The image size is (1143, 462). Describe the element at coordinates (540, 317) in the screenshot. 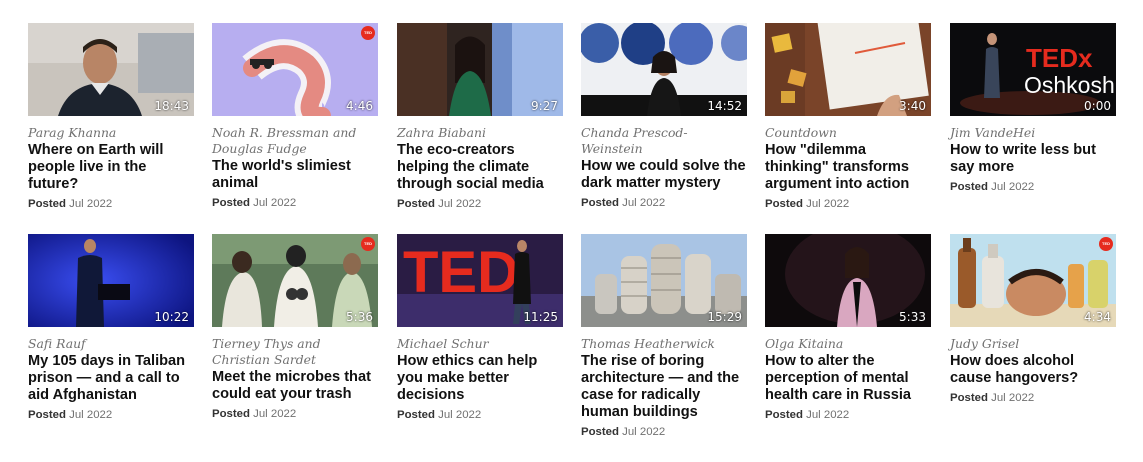

I see `duration-label: 11:25` at that location.